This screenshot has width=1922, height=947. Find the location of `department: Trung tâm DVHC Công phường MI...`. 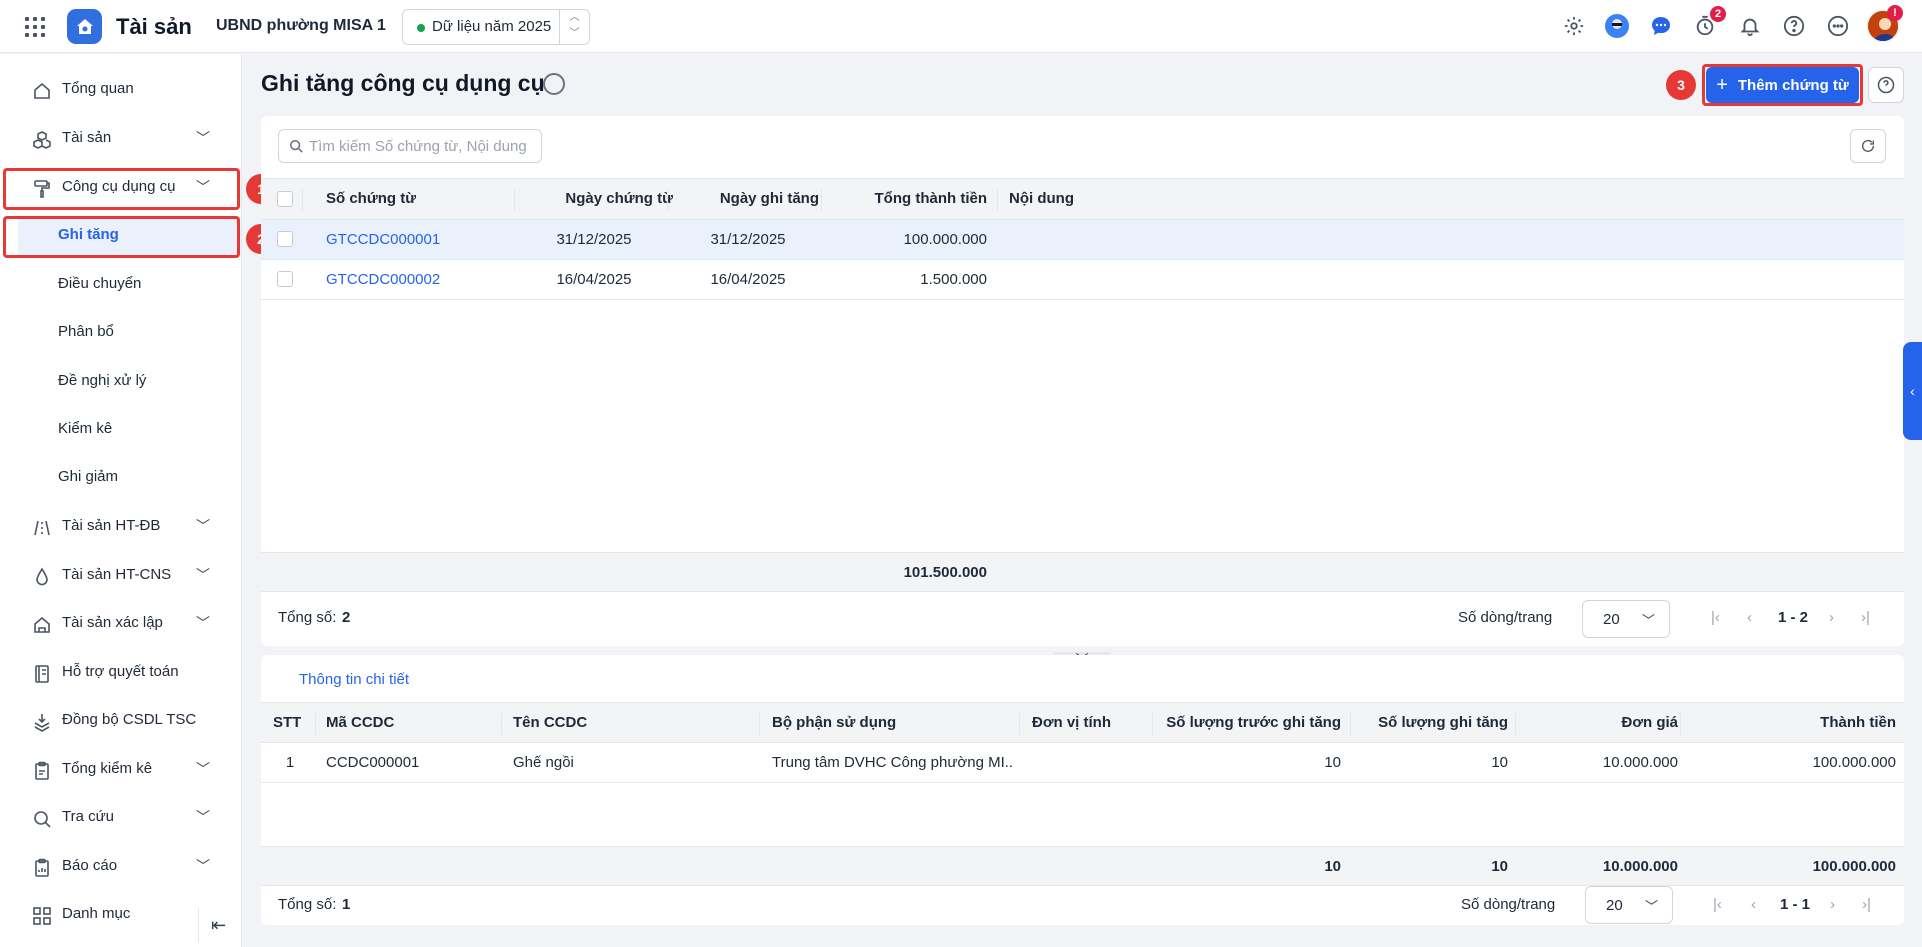

department: Trung tâm DVHC Công phường MI... is located at coordinates (892, 762).